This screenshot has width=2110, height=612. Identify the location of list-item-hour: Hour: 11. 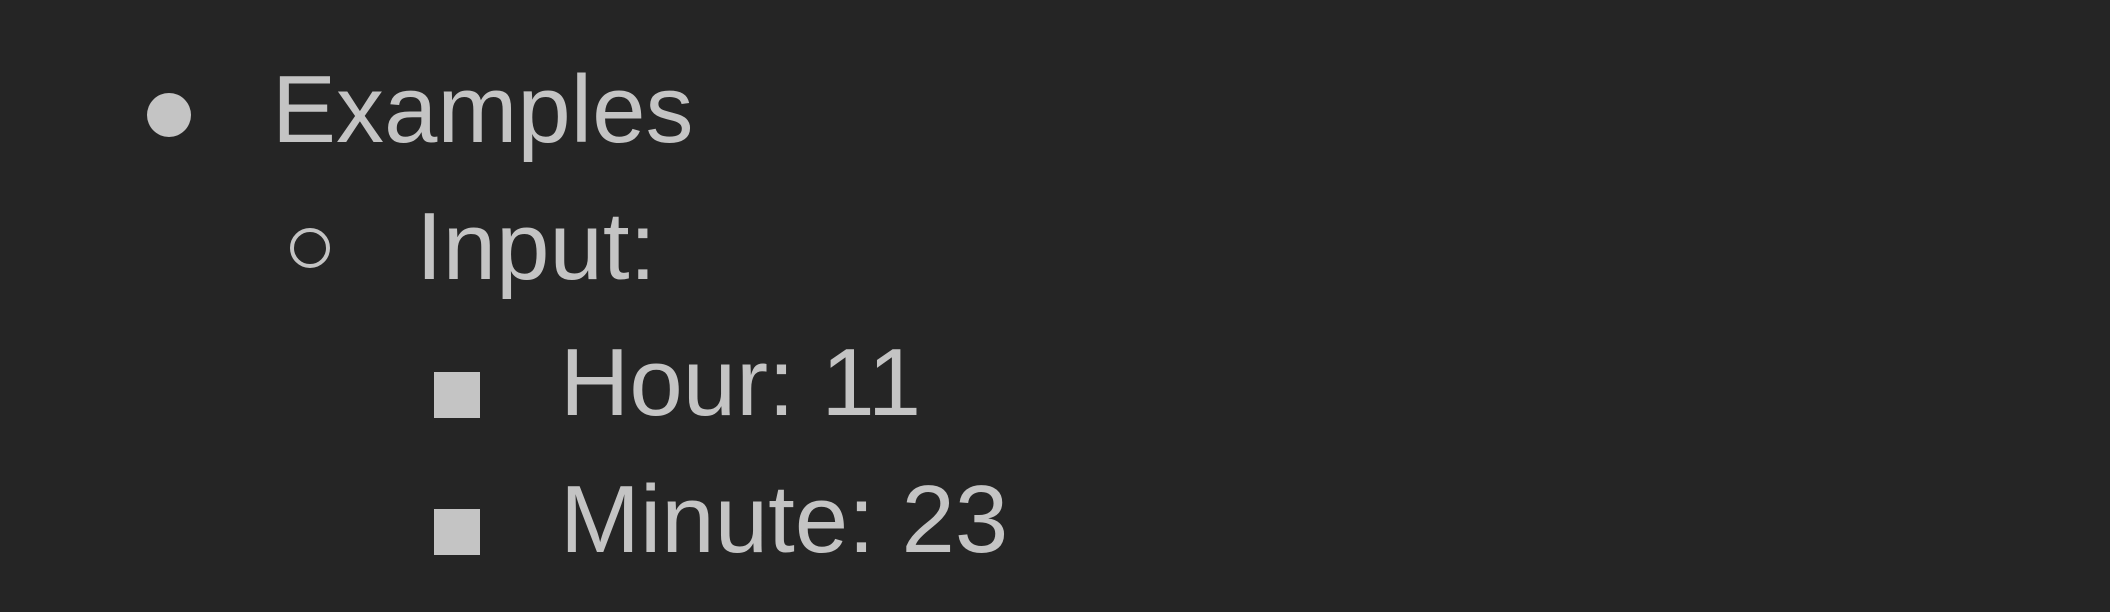
(740, 383).